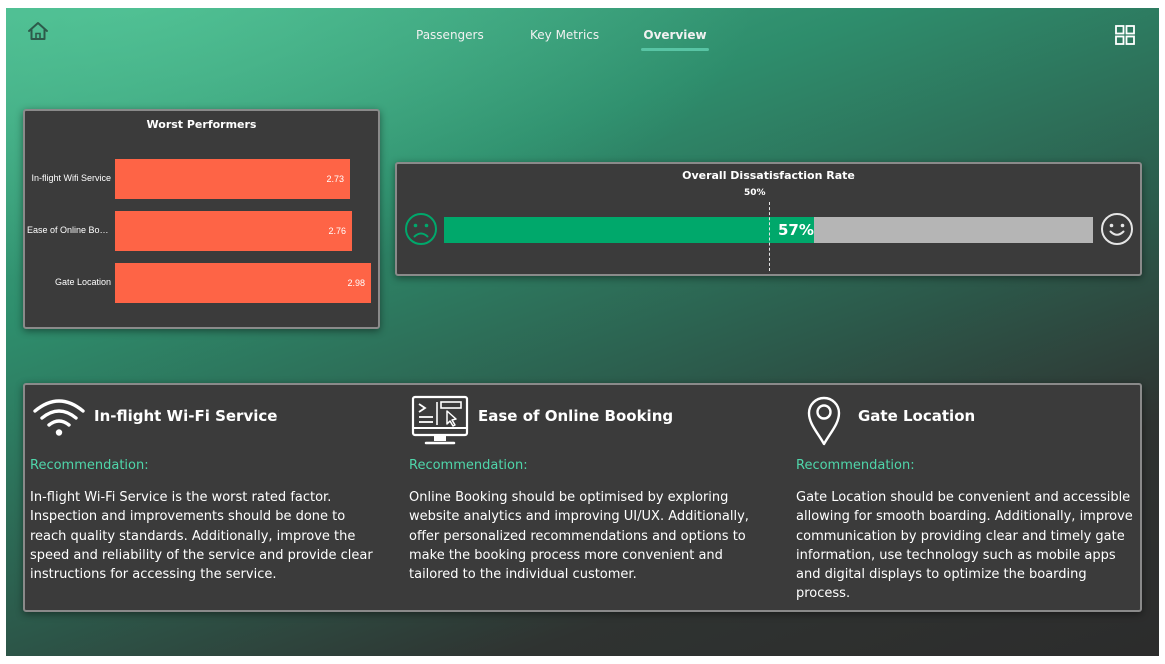 This screenshot has width=1165, height=664. I want to click on gauge-value: 57%, so click(796, 230).